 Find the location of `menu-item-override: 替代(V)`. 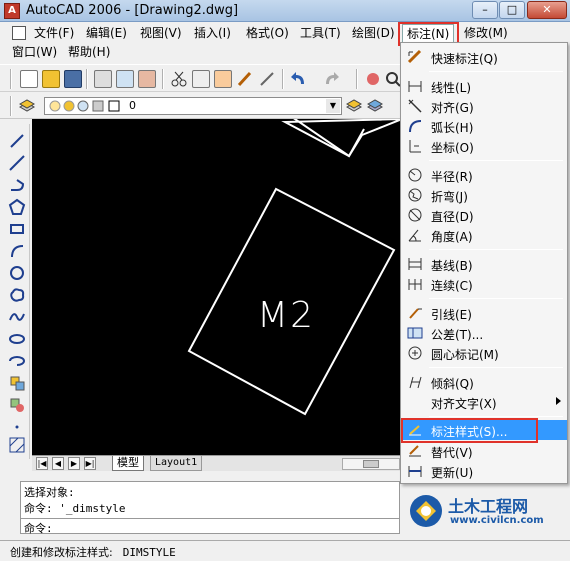

menu-item-override: 替代(V) is located at coordinates (484, 451).